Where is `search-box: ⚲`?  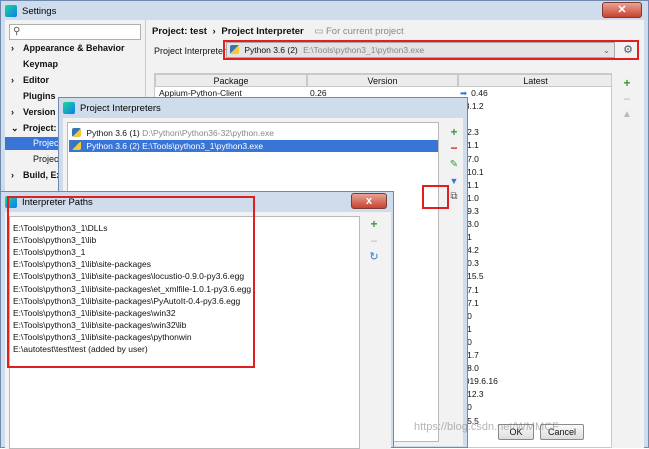 search-box: ⚲ is located at coordinates (75, 32).